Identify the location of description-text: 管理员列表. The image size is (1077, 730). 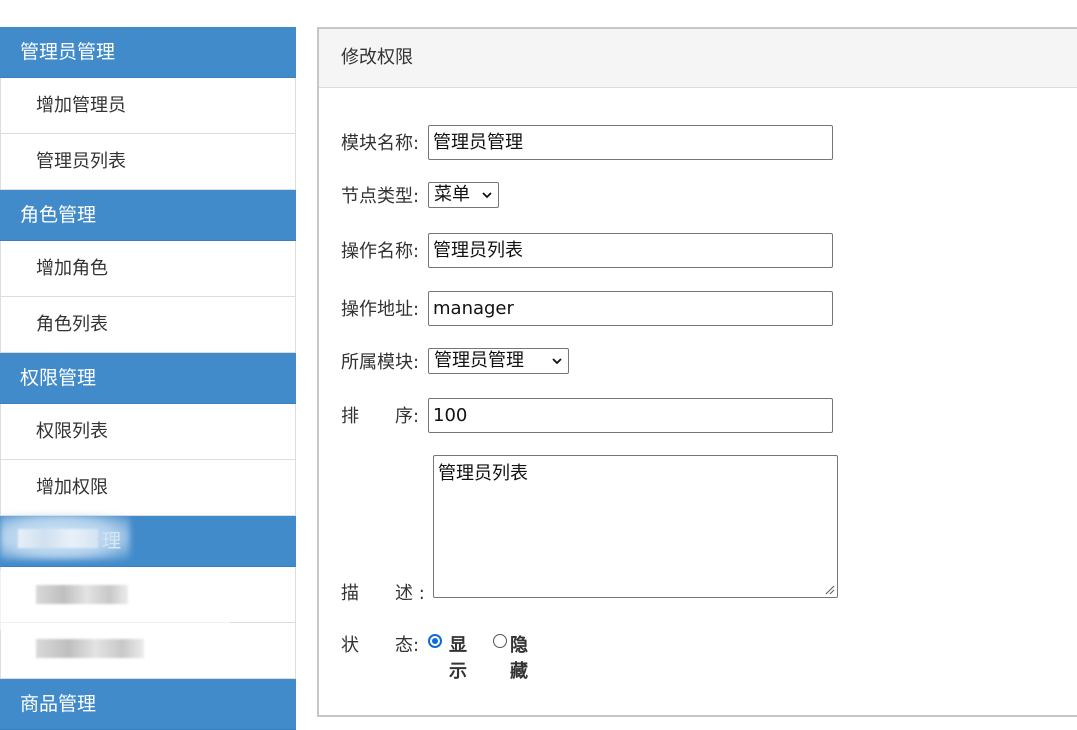
(483, 473).